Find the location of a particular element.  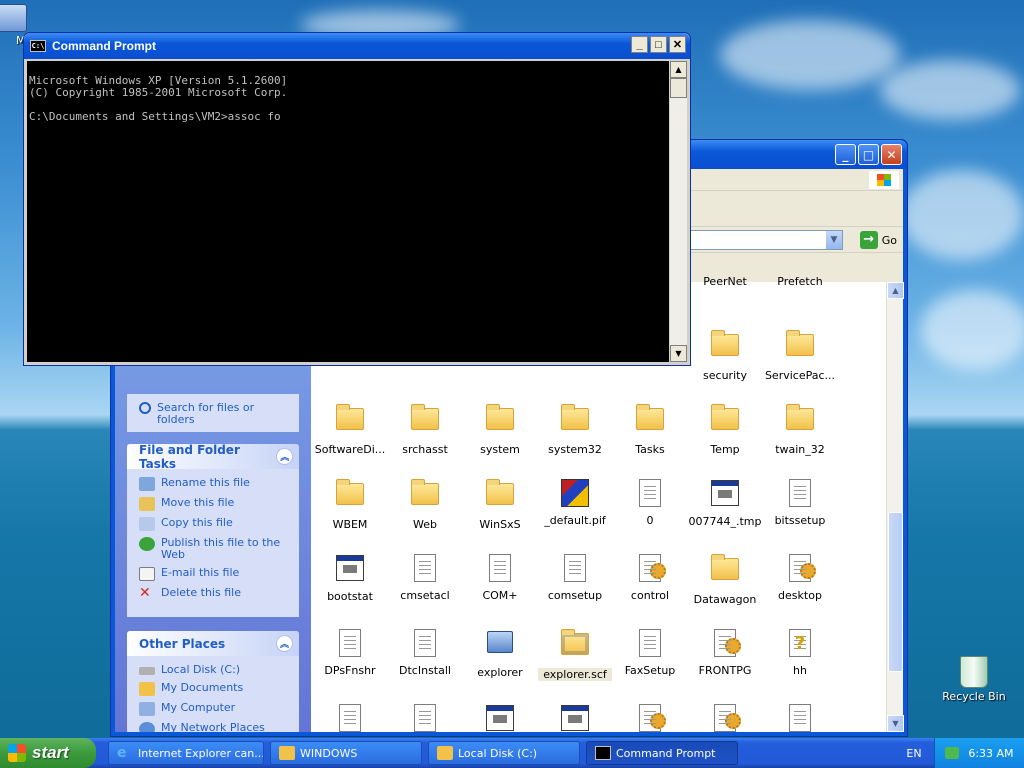

task-rename-file: Rename this file is located at coordinates (214, 484).